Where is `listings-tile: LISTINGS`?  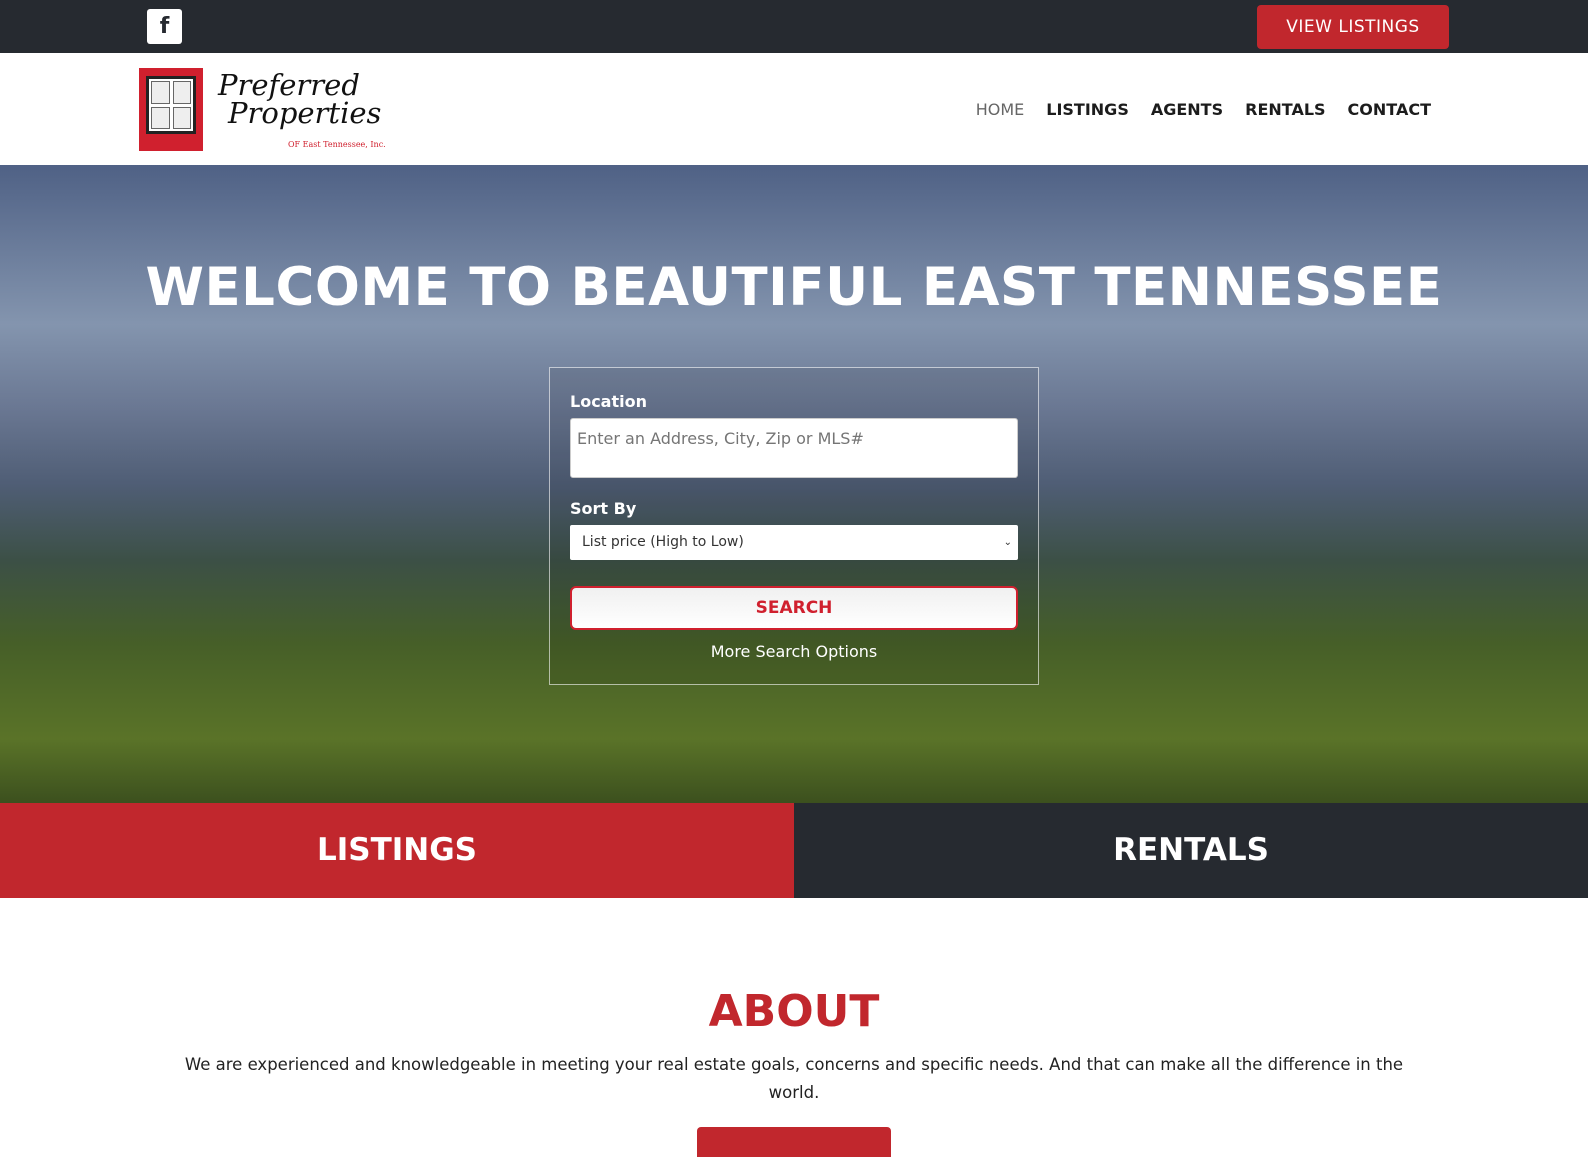 listings-tile: LISTINGS is located at coordinates (397, 850).